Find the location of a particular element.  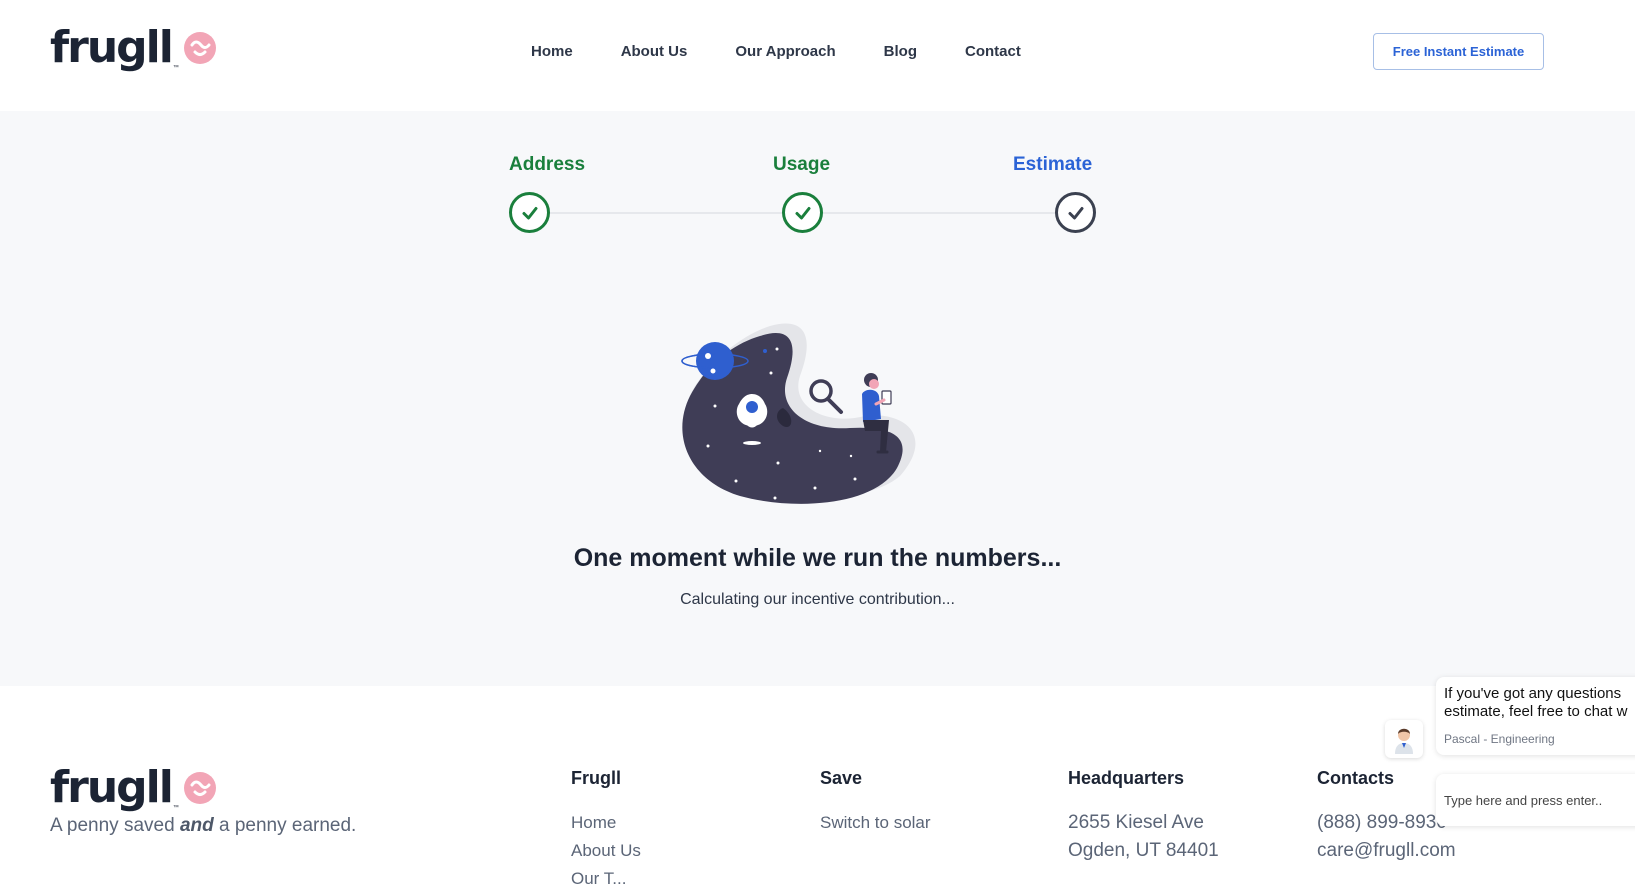

footer-col-save: Save Switch to solar is located at coordinates (875, 802).